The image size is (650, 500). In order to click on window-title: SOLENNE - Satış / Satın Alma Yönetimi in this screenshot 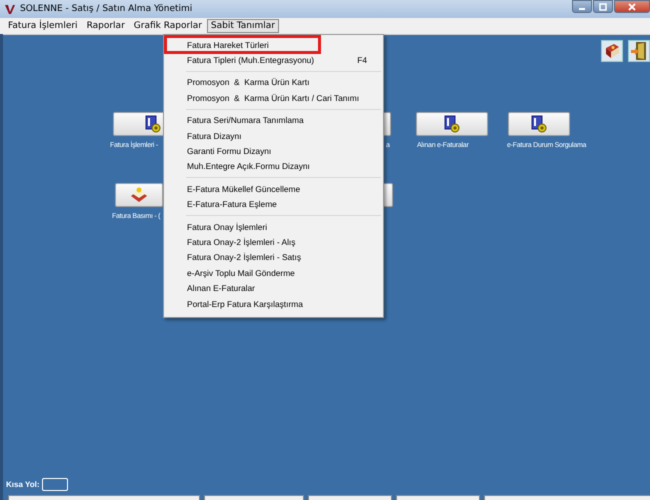, I will do `click(106, 9)`.